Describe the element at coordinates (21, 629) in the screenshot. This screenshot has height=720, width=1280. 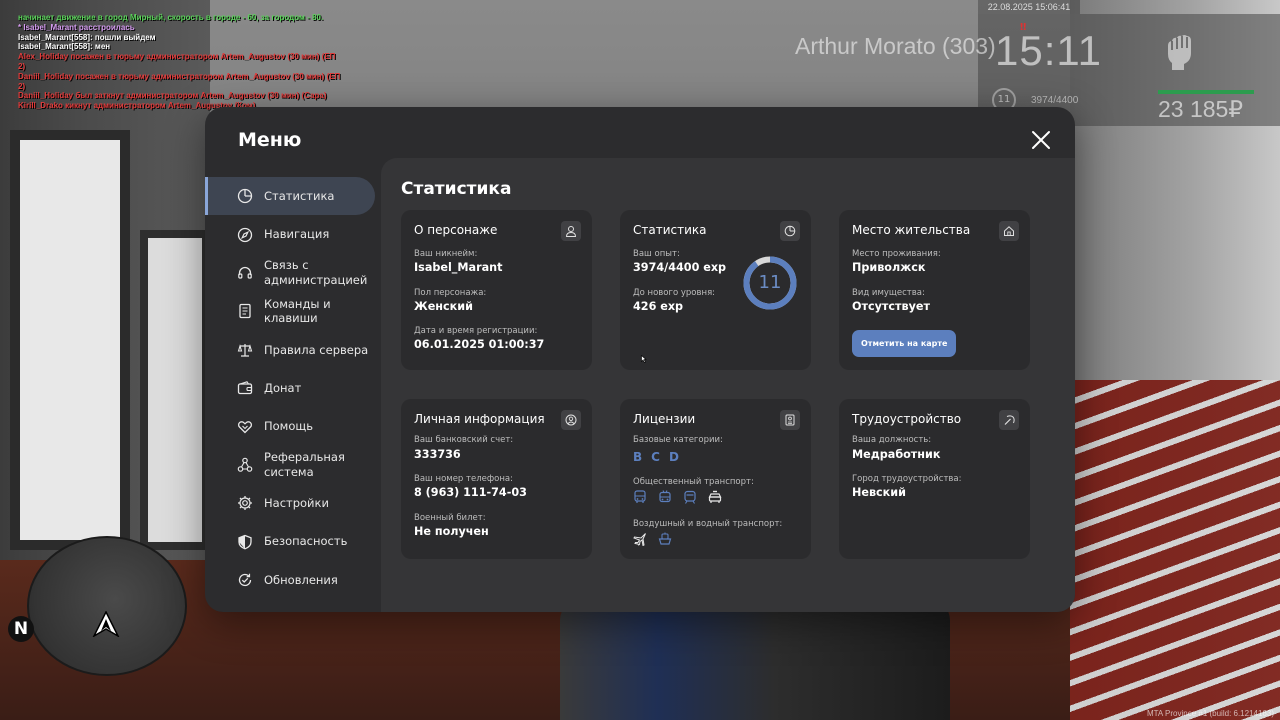
I see `north-icon: N` at that location.